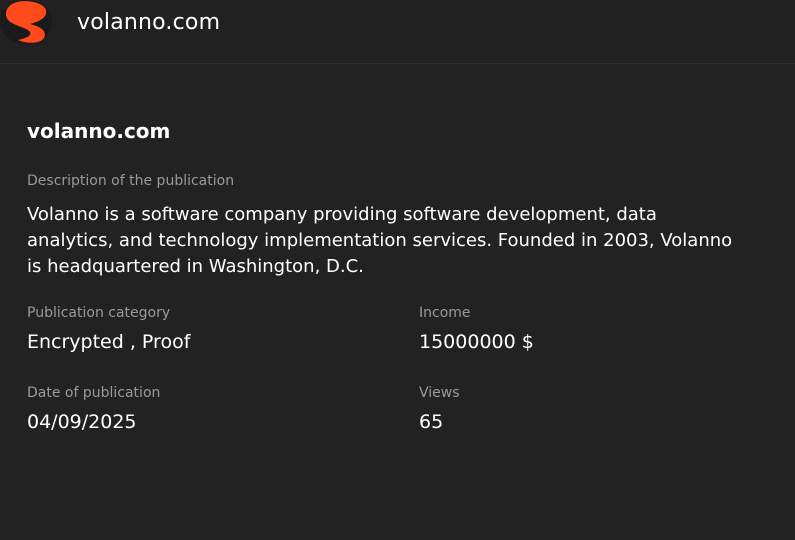 The image size is (795, 540). I want to click on income-field: Income 15000000 $, so click(599, 329).